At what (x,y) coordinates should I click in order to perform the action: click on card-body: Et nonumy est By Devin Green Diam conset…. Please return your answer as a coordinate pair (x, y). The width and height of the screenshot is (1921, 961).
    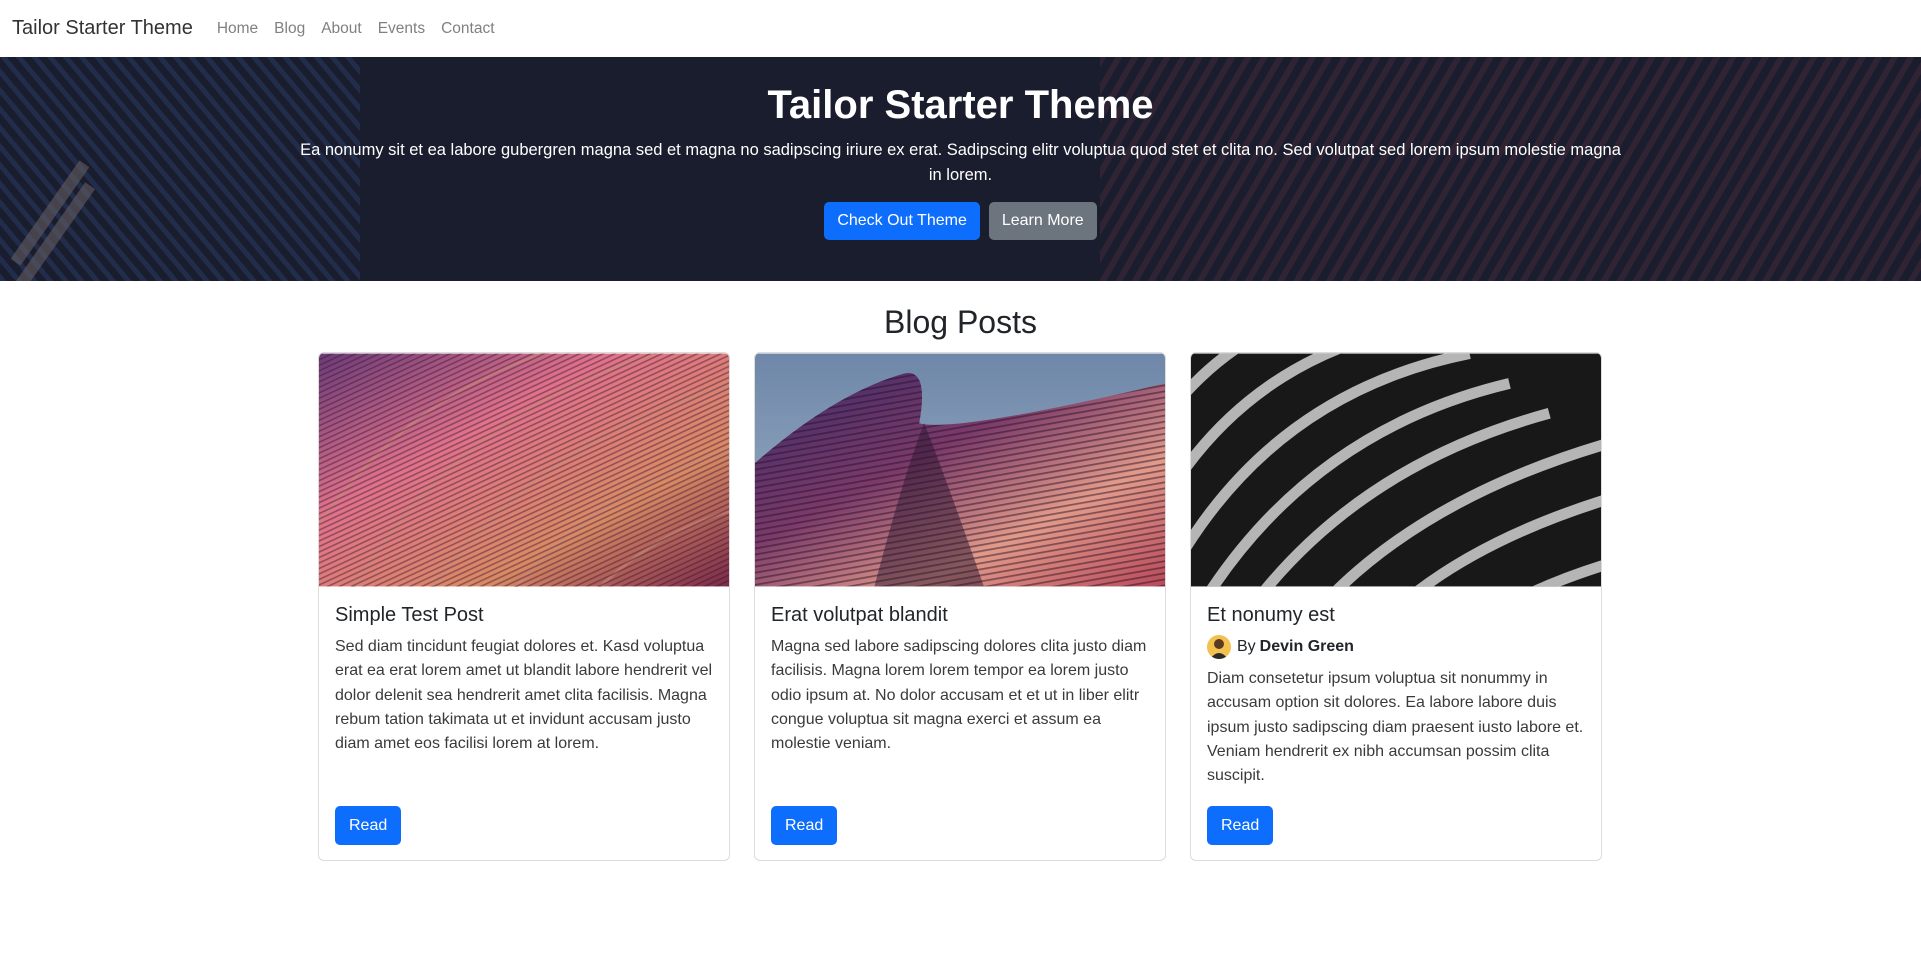
    Looking at the image, I should click on (1396, 687).